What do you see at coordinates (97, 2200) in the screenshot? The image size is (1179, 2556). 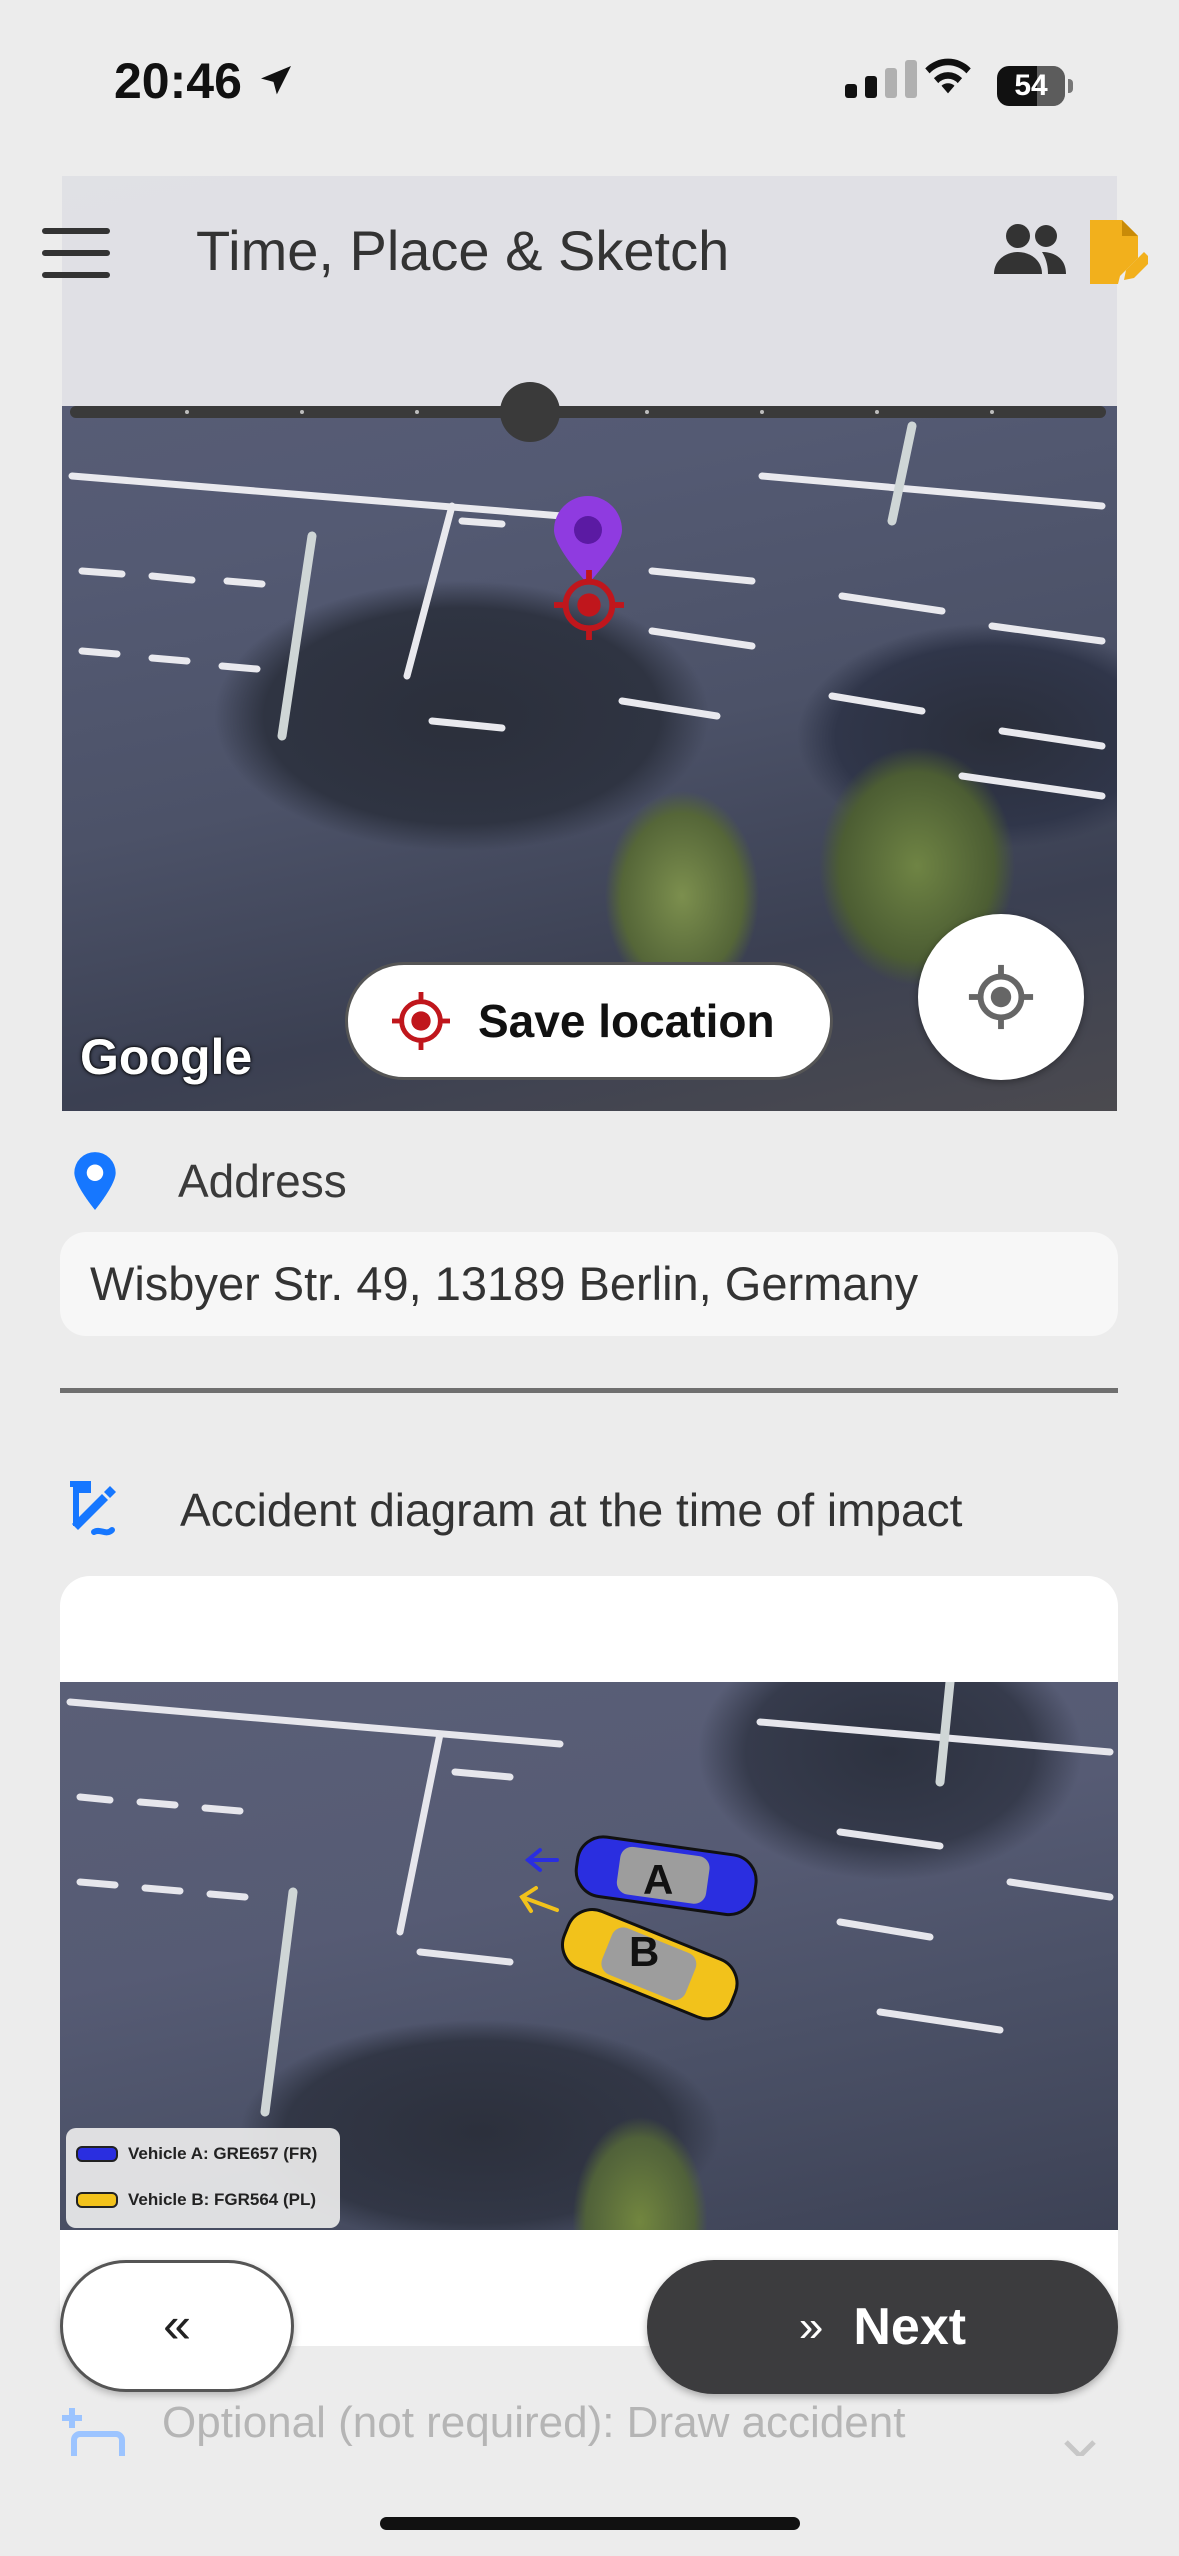 I see `vehicle-b-swatch` at bounding box center [97, 2200].